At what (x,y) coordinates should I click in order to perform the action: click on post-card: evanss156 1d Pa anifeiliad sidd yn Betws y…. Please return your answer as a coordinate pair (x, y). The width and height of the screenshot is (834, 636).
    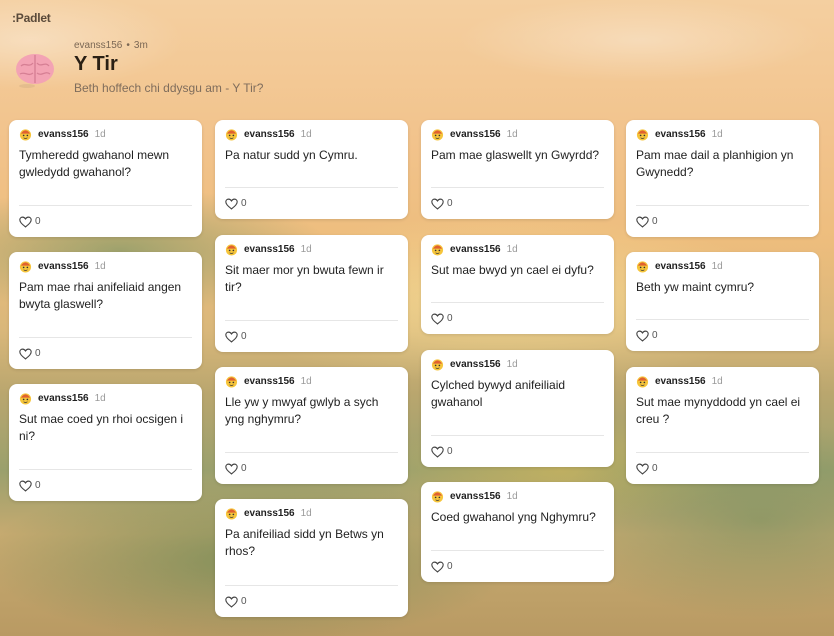
    Looking at the image, I should click on (311, 558).